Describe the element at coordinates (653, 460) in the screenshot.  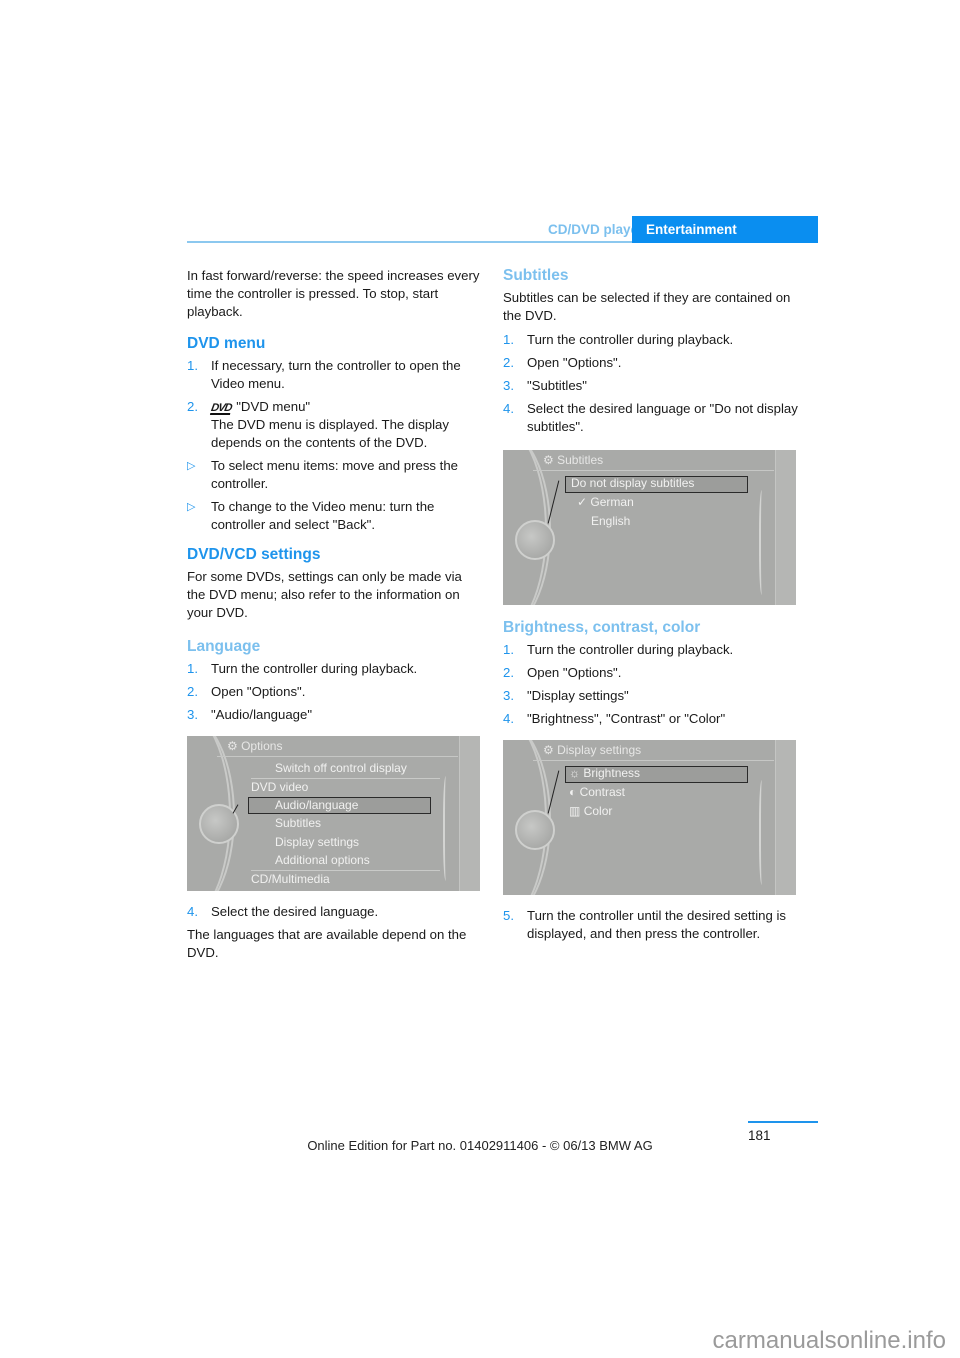
I see `screen-title-bar: ⚙ Subtitles` at that location.